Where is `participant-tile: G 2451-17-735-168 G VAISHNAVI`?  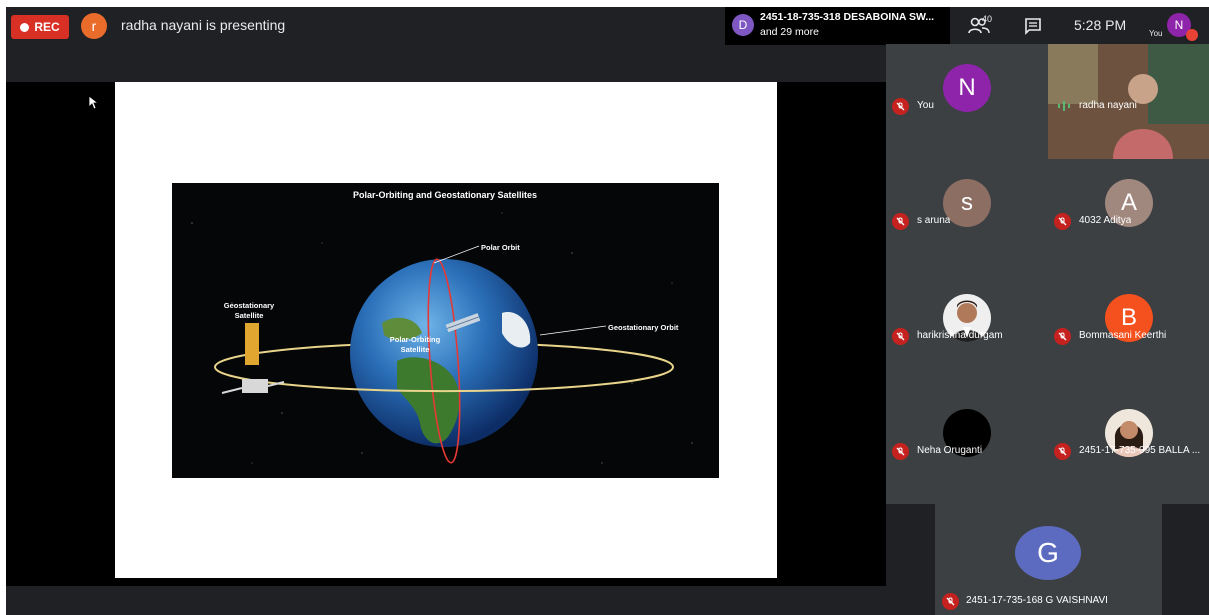 participant-tile: G 2451-17-735-168 G VAISHNAVI is located at coordinates (1048, 559).